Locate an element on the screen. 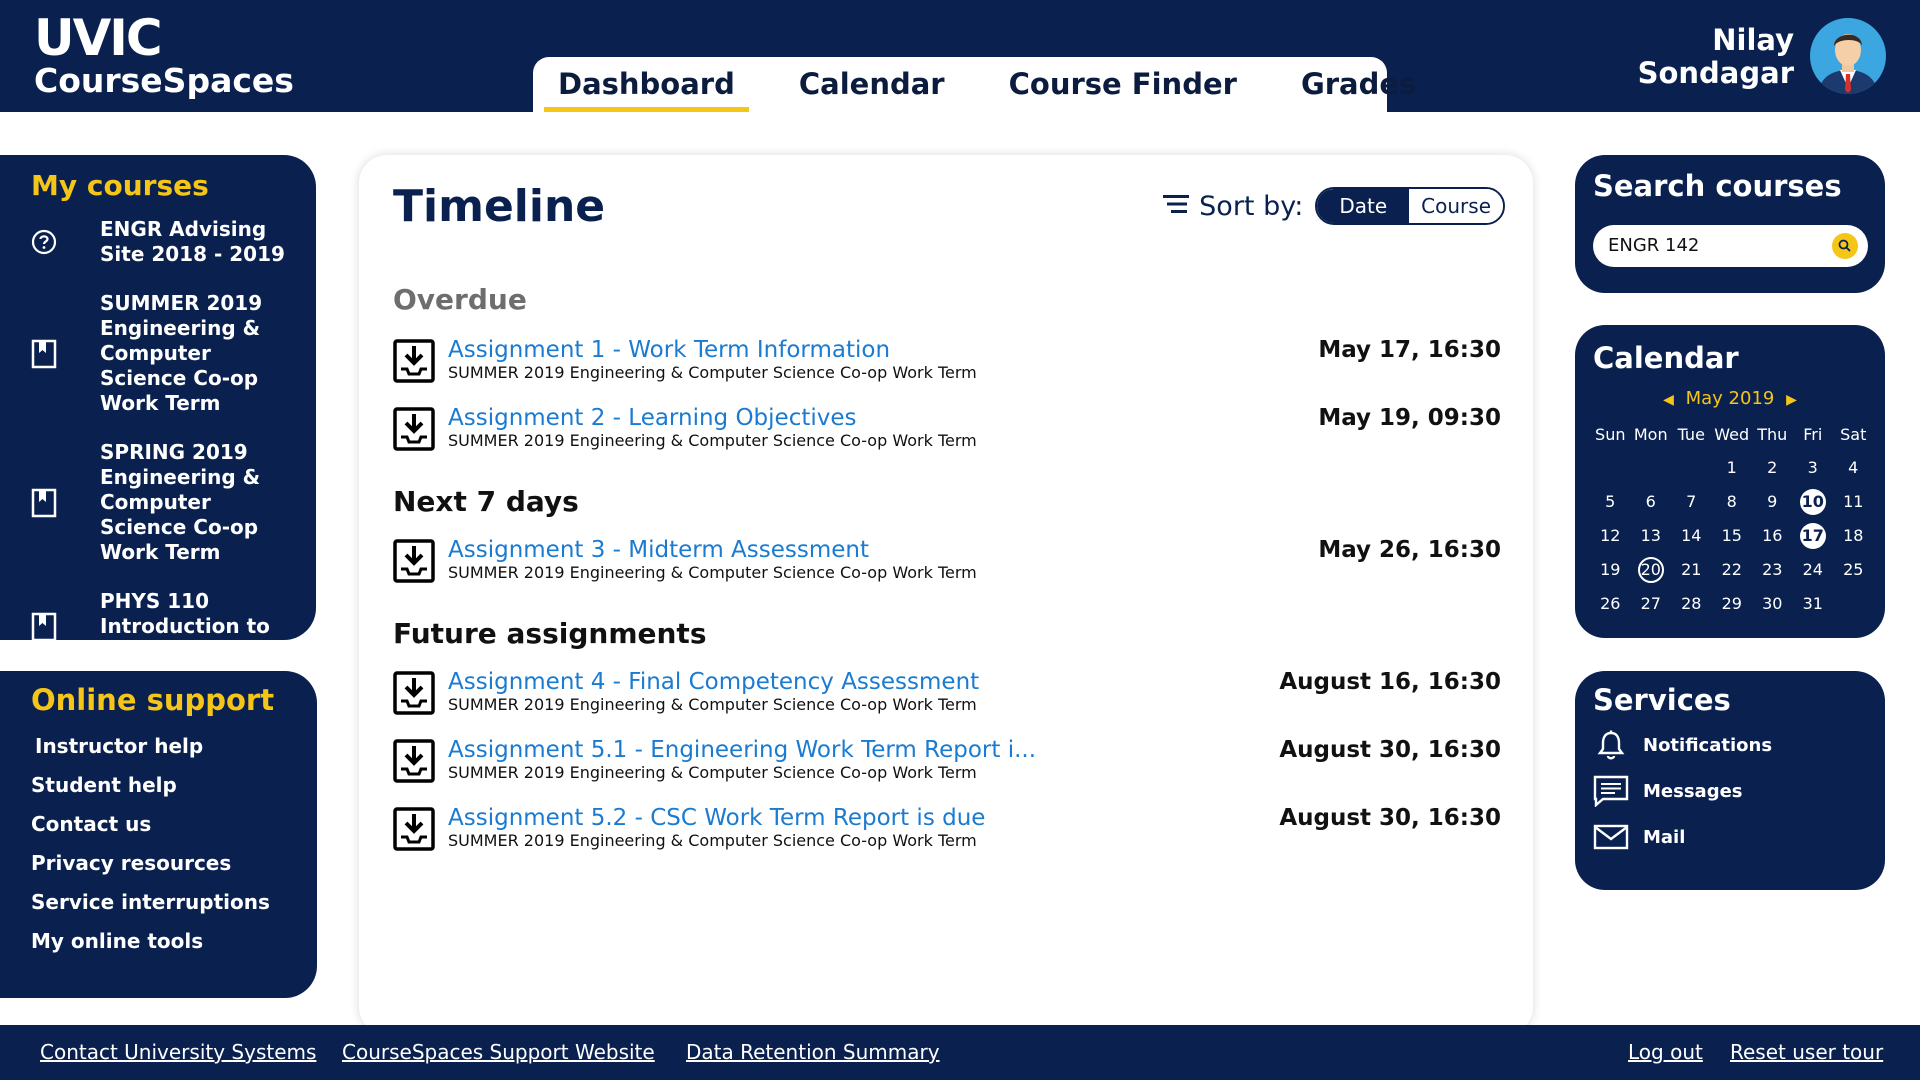 This screenshot has height=1080, width=1920. assignment-link: Assignment 2 - Learning Objectives is located at coordinates (652, 418).